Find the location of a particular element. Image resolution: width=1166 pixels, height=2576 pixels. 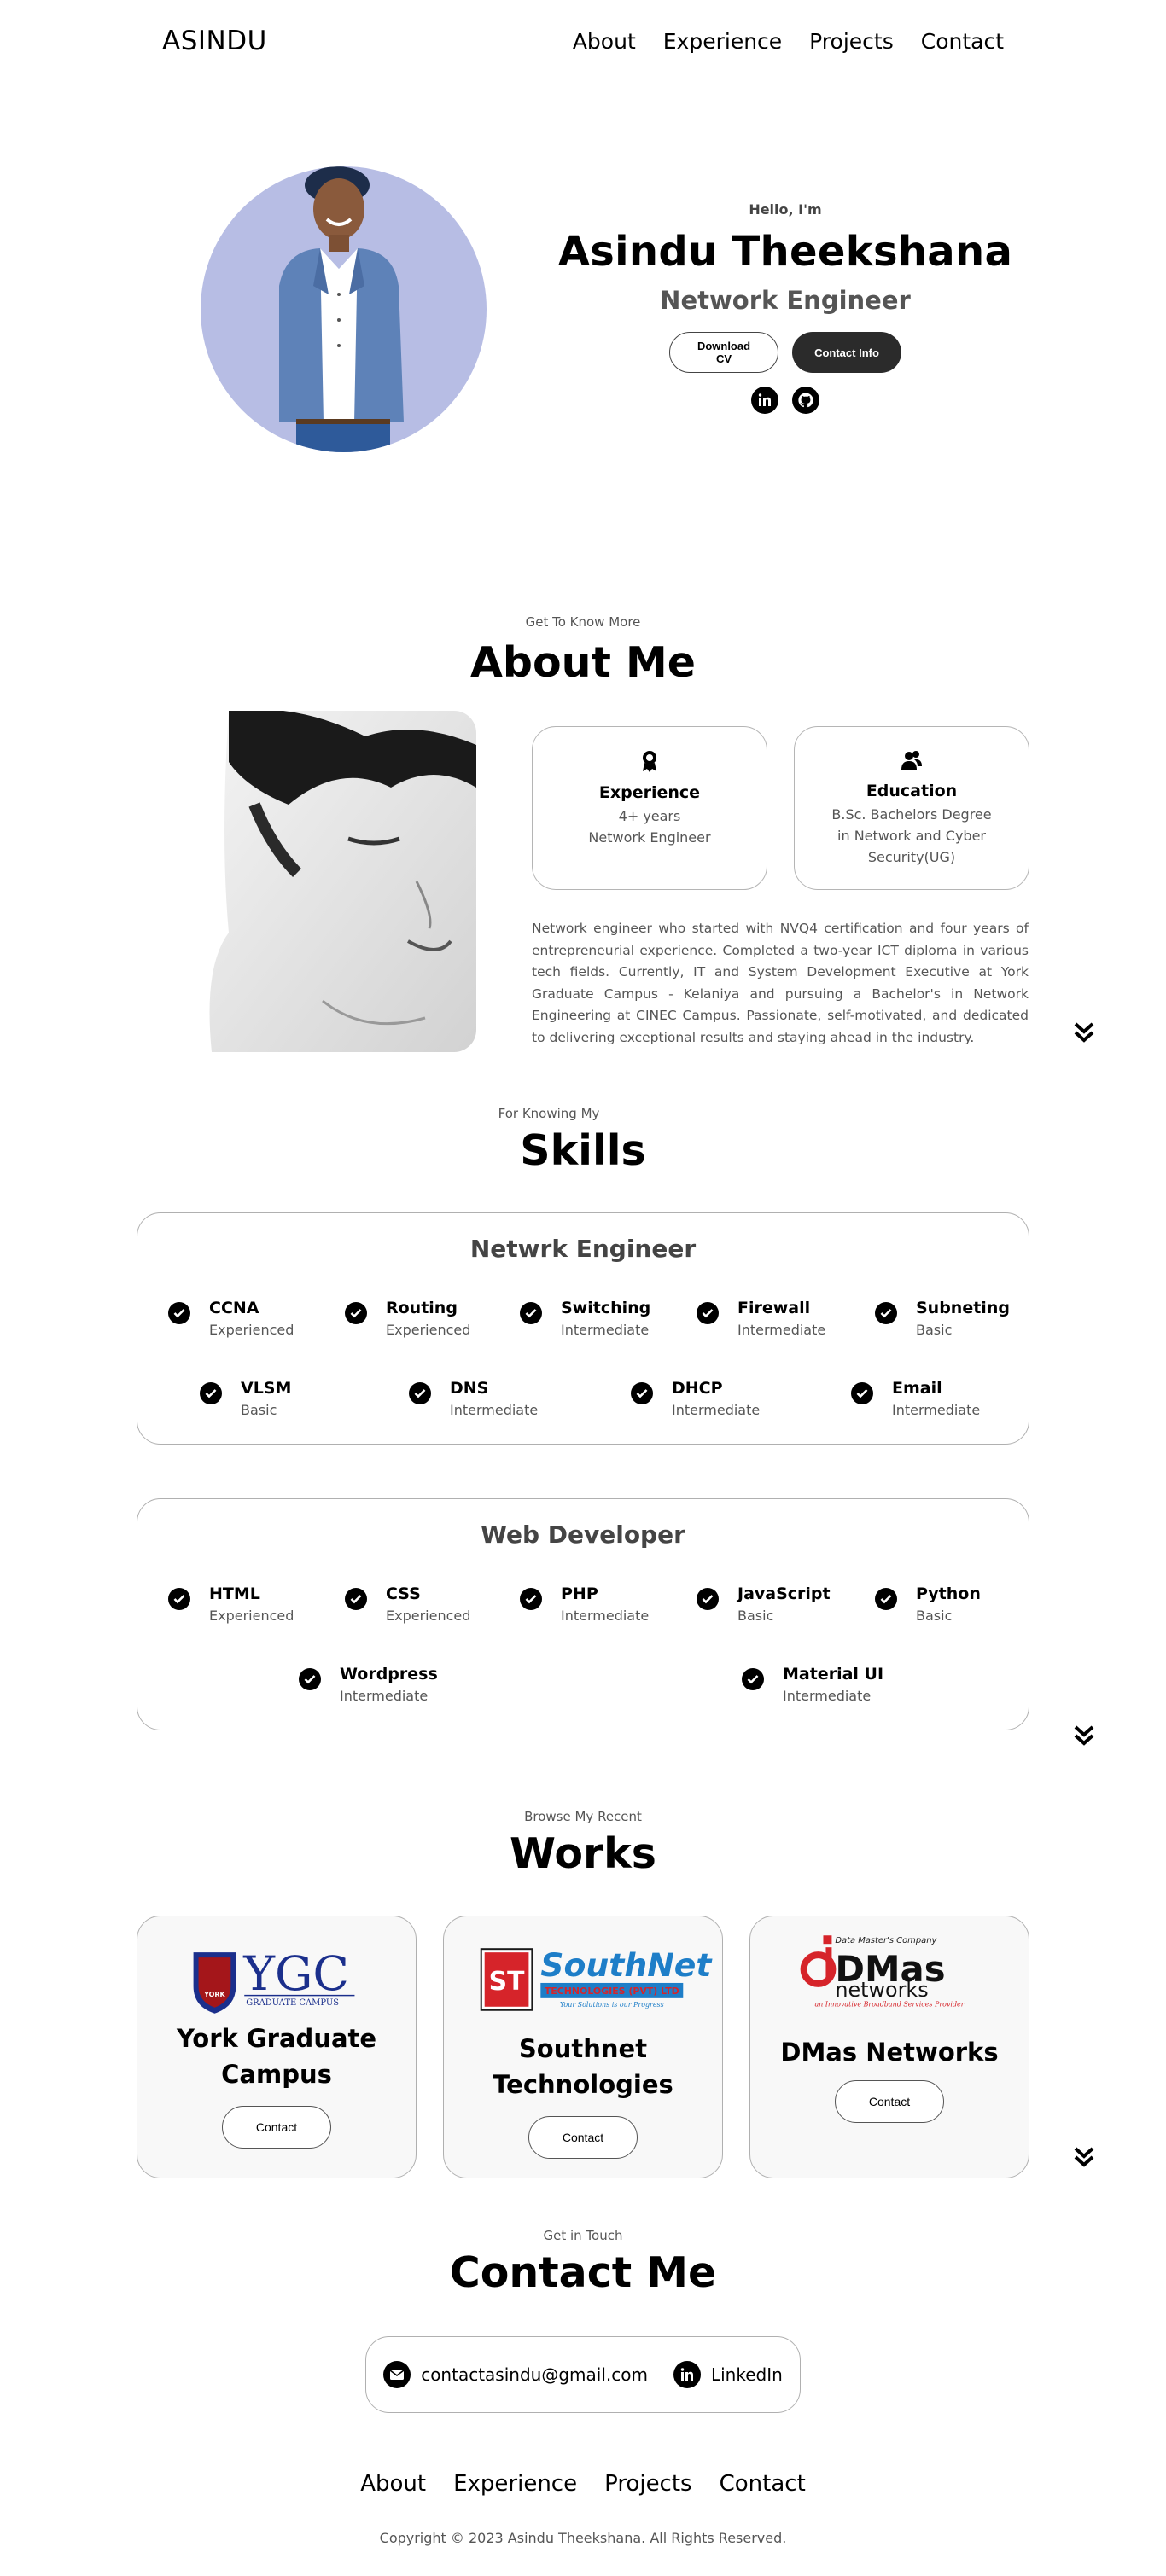

linkedin-icon is located at coordinates (764, 400).